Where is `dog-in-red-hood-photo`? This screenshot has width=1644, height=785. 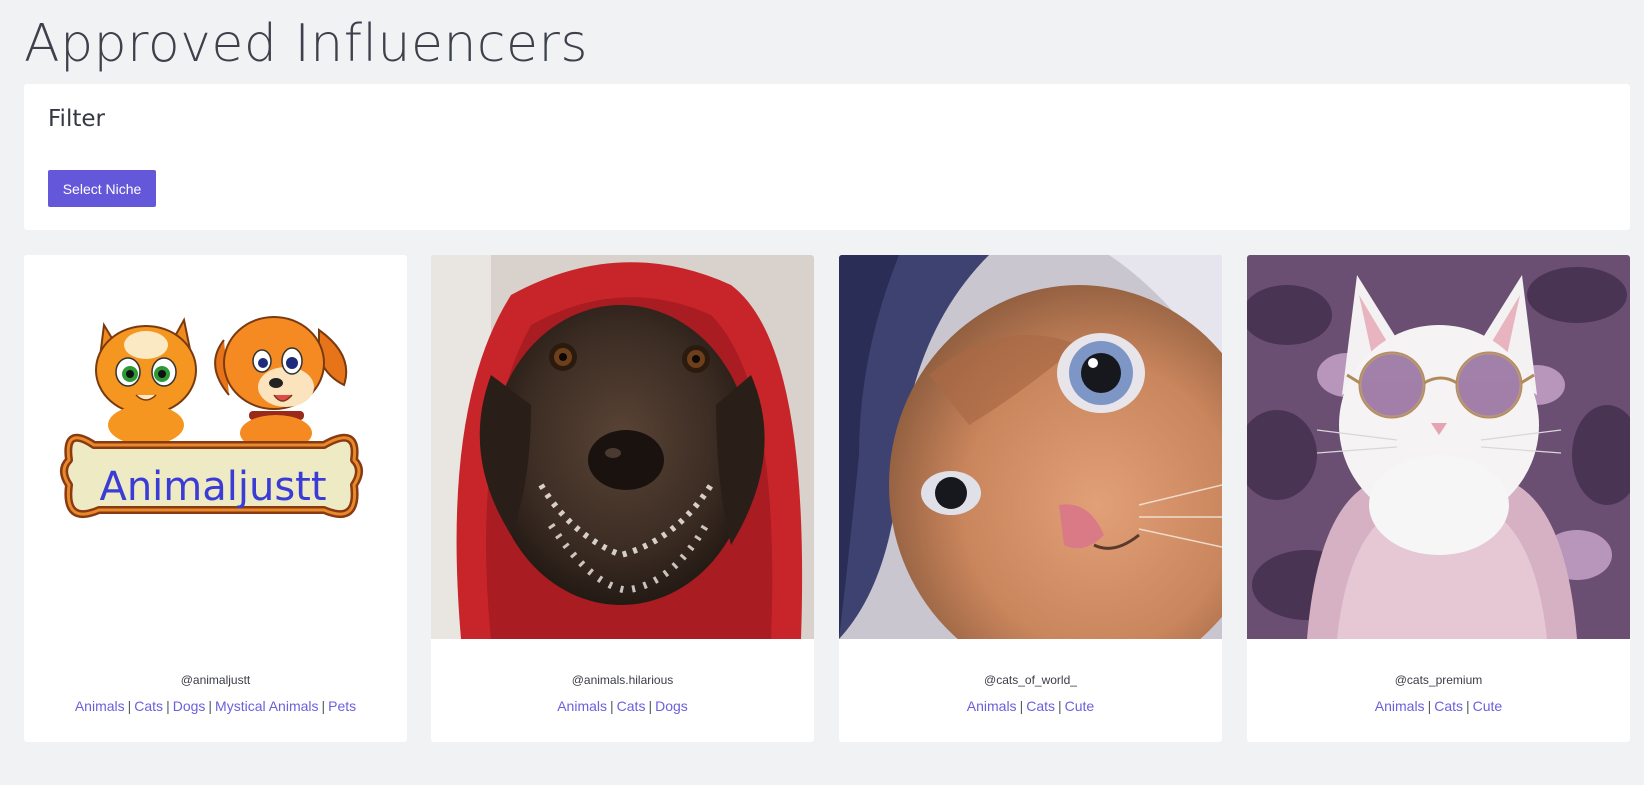
dog-in-red-hood-photo is located at coordinates (622, 447).